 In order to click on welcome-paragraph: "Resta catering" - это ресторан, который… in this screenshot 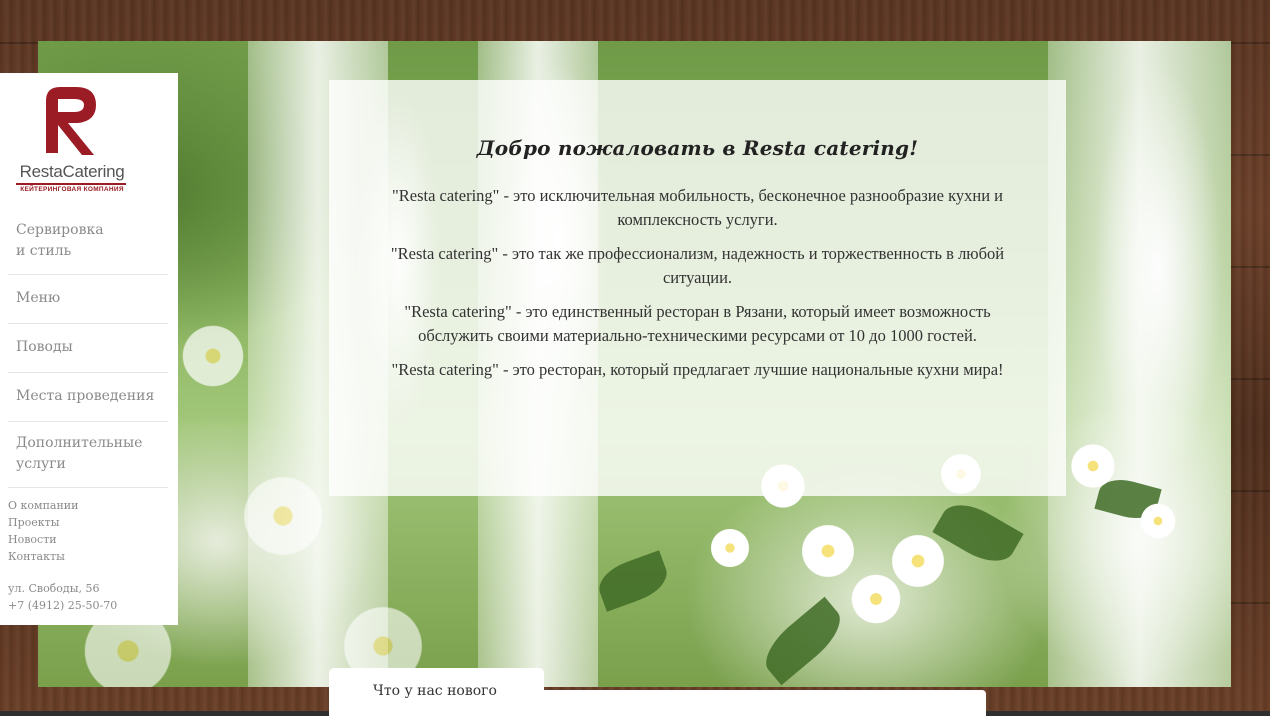, I will do `click(697, 369)`.